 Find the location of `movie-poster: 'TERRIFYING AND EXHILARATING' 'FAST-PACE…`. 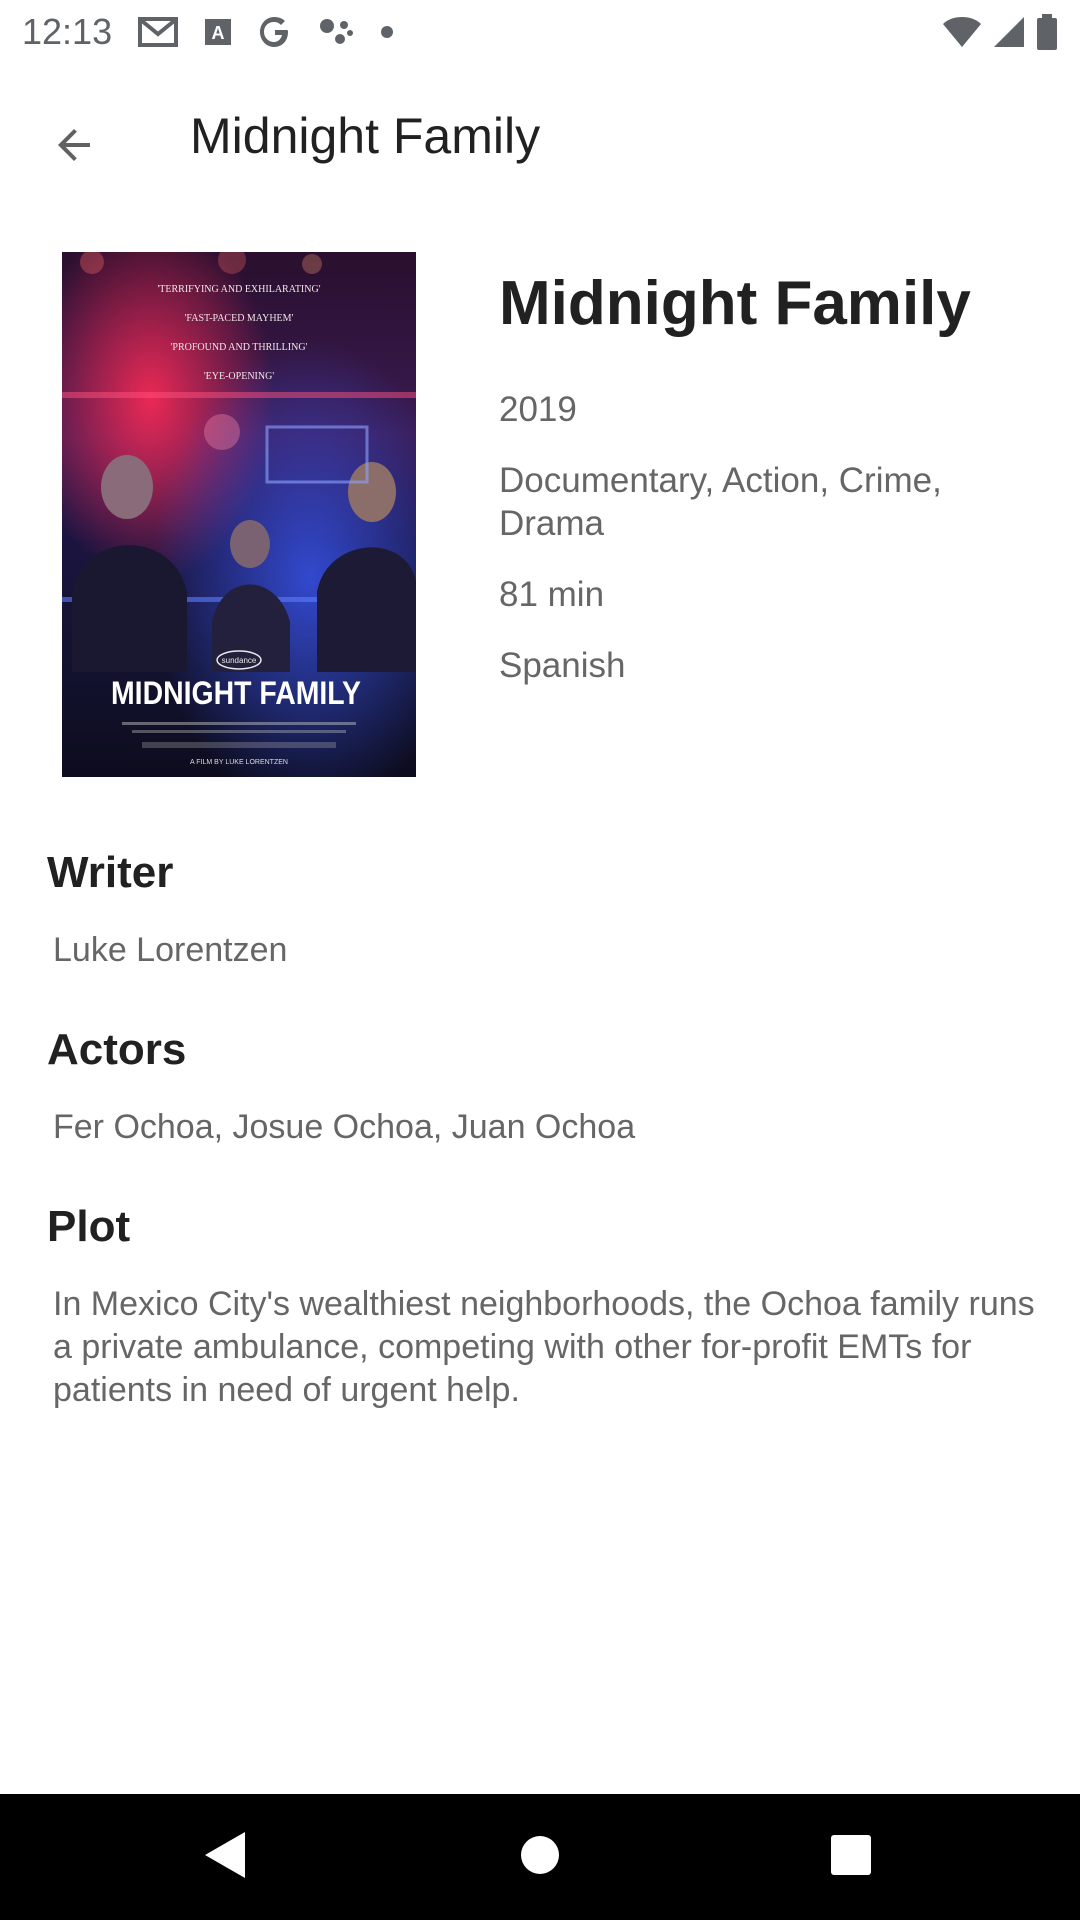

movie-poster: 'TERRIFYING AND EXHILARATING' 'FAST-PACE… is located at coordinates (239, 514).